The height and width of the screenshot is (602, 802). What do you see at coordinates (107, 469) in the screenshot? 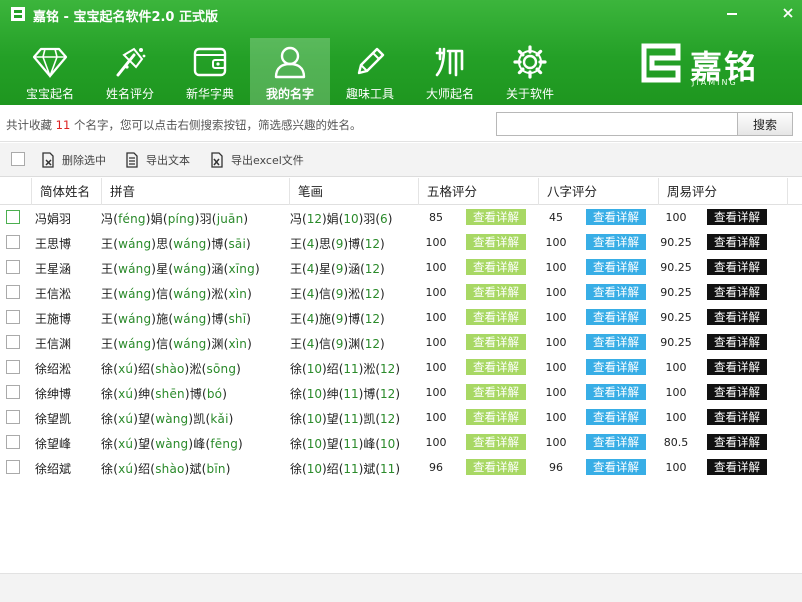
I see `pinyin-char: 徐` at bounding box center [107, 469].